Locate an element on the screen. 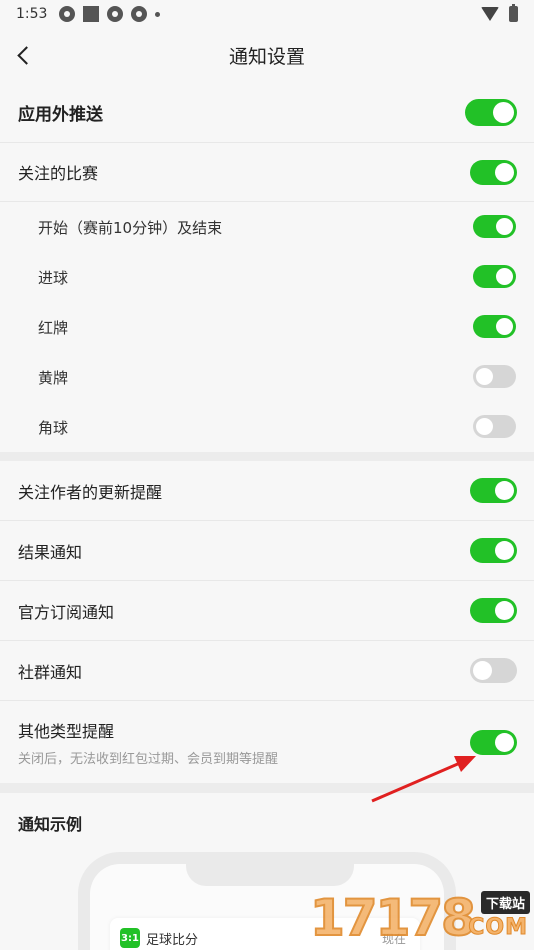 The width and height of the screenshot is (534, 950). setting-row-red-card: 红牌 is located at coordinates (267, 327).